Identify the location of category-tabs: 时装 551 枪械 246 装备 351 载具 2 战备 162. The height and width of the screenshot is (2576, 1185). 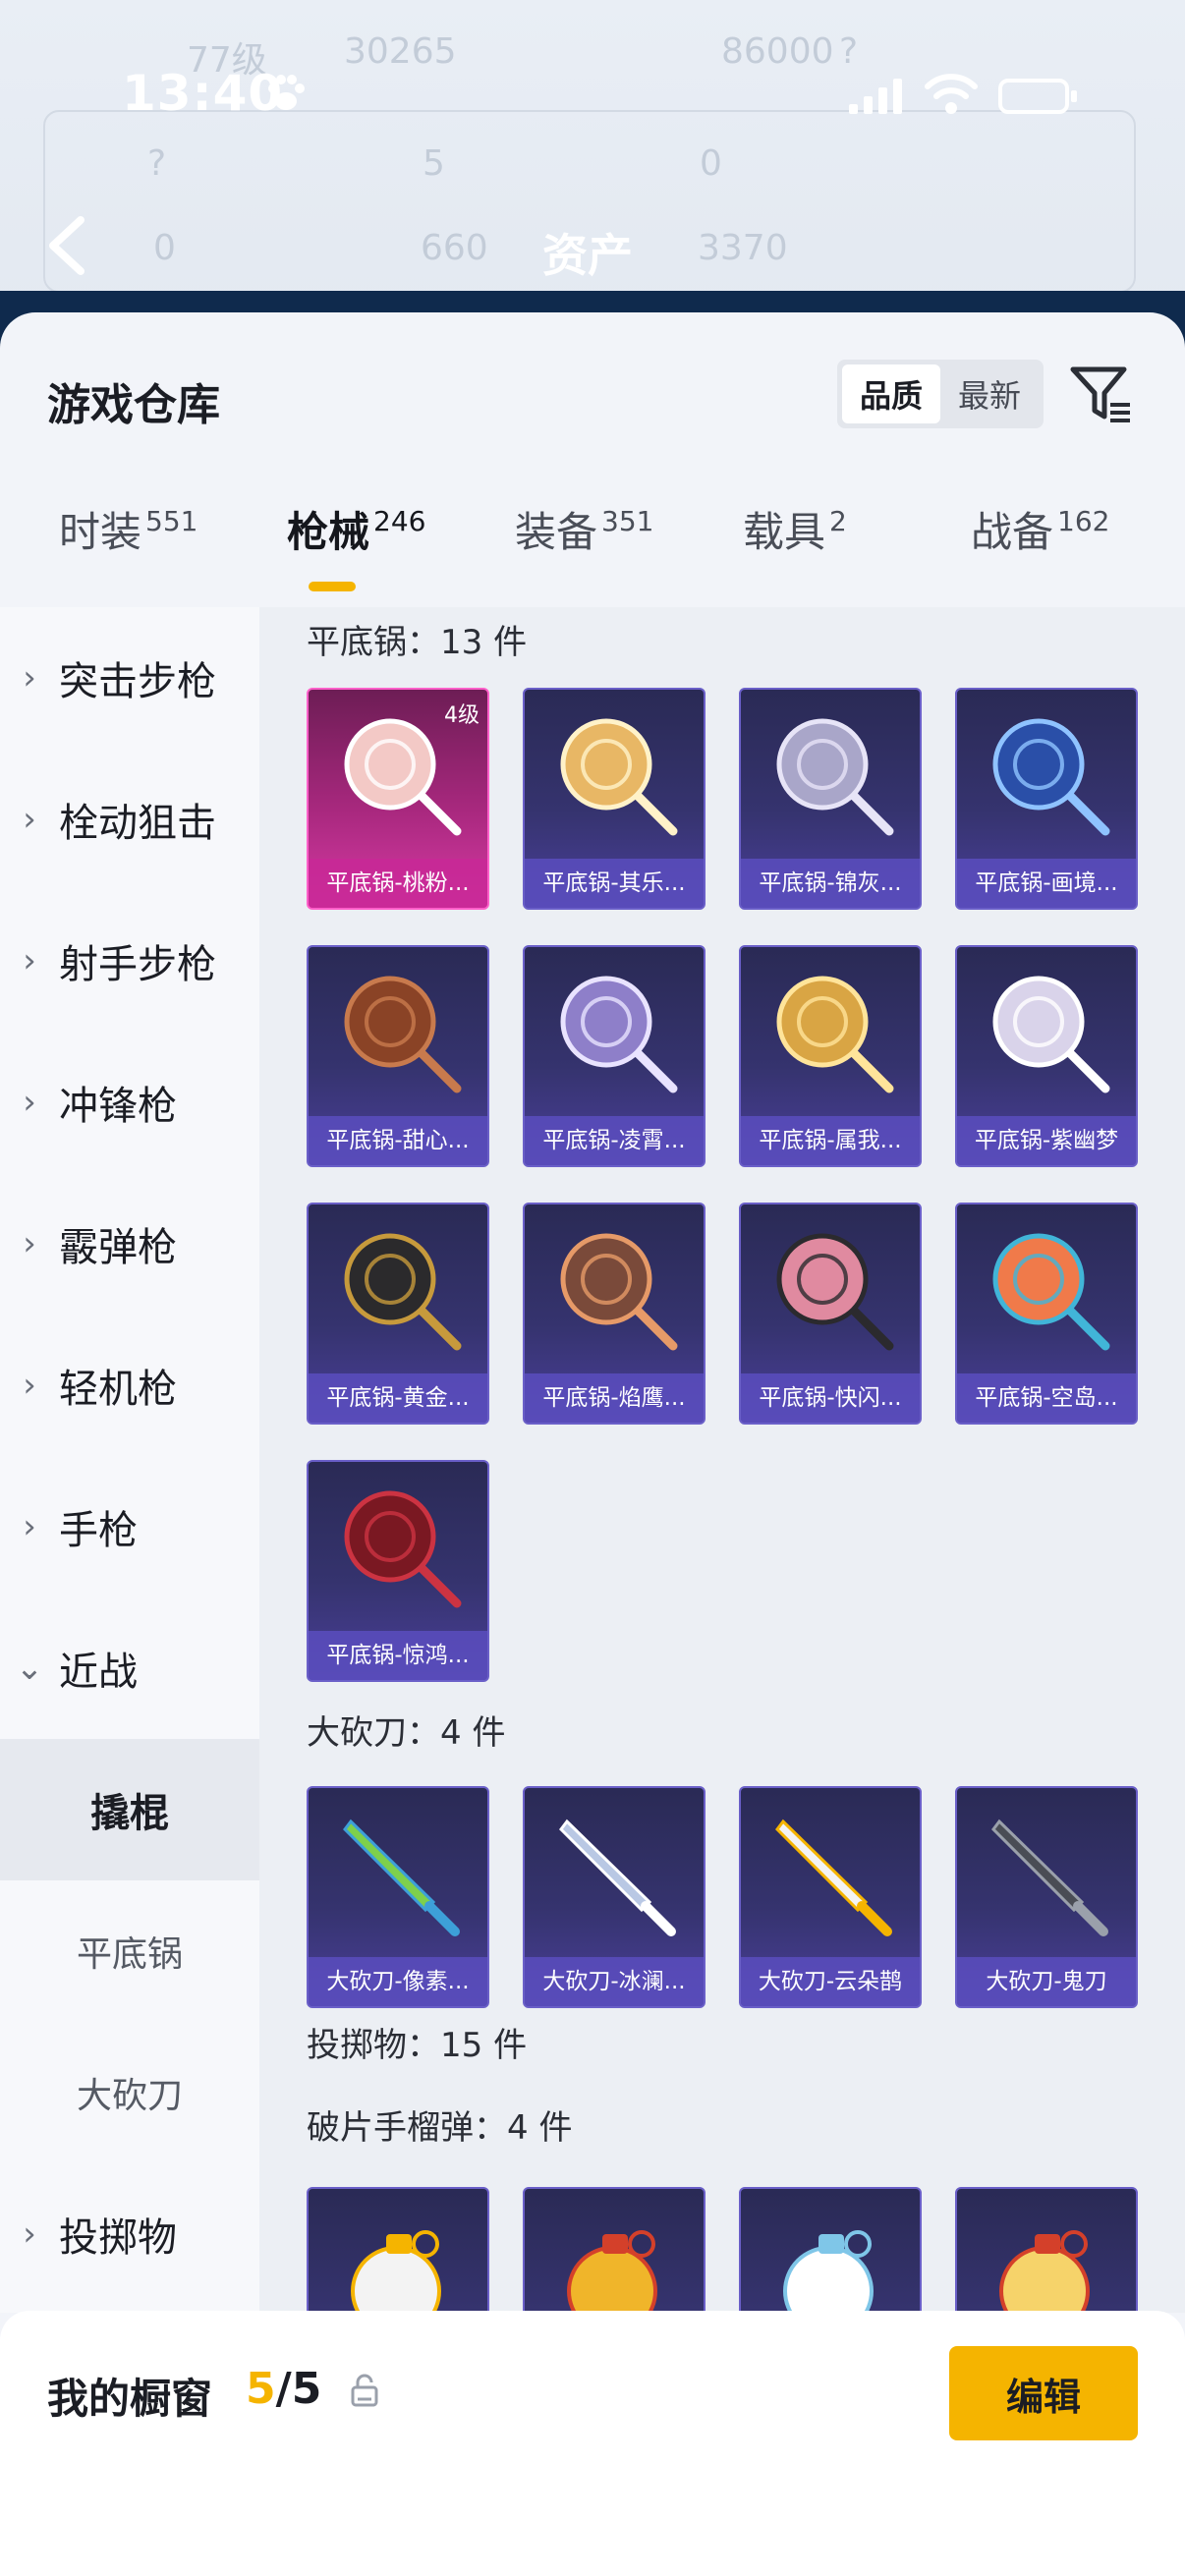
(592, 548).